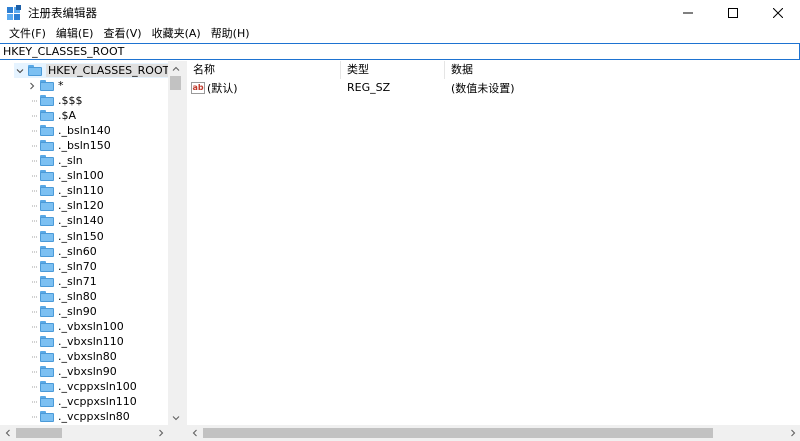 The height and width of the screenshot is (441, 800). Describe the element at coordinates (39, 433) in the screenshot. I see `tree-horizontal-scroll-thumb` at that location.